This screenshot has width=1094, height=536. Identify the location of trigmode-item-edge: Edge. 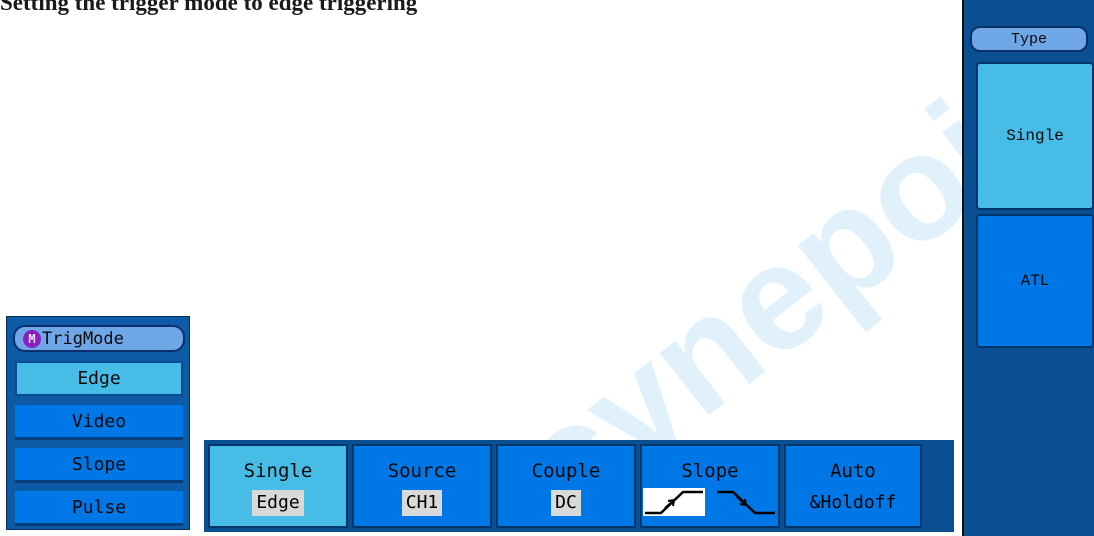
(99, 378).